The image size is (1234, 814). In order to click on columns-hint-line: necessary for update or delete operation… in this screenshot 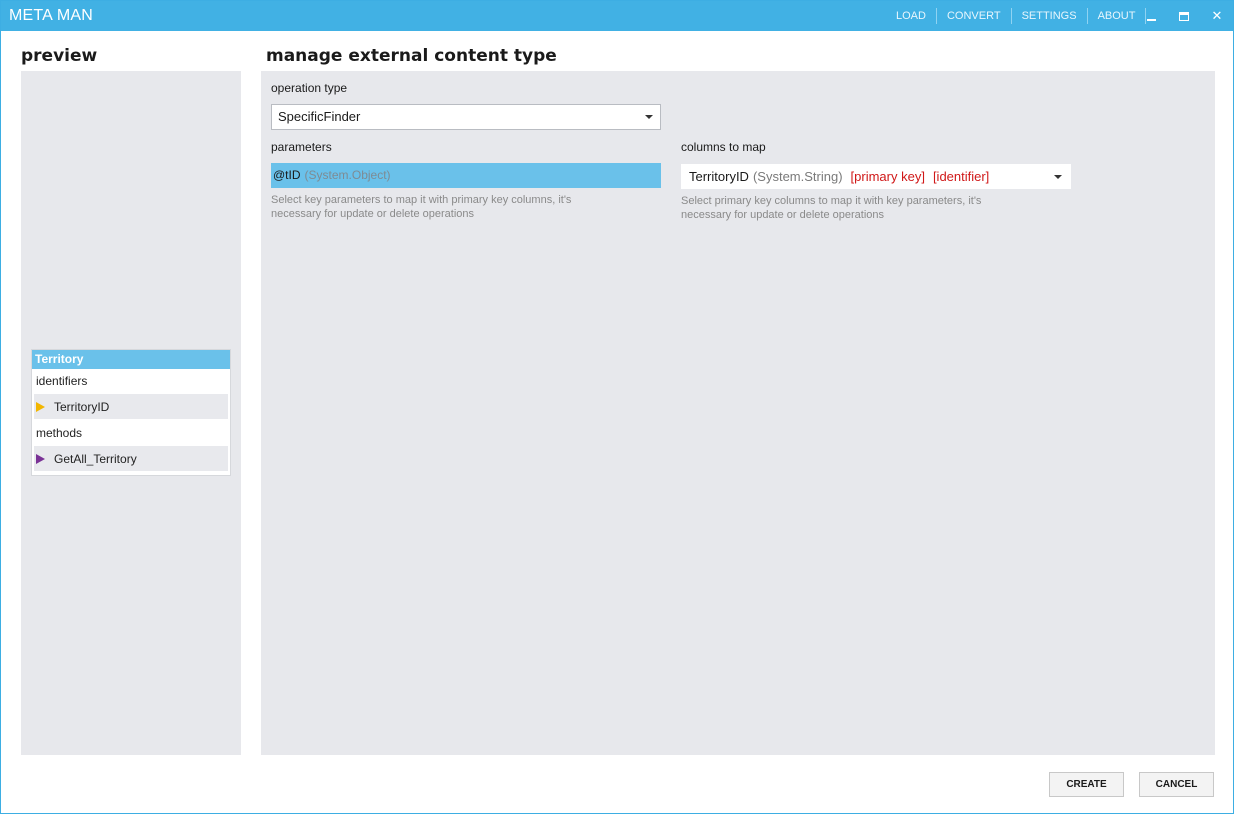, I will do `click(783, 215)`.